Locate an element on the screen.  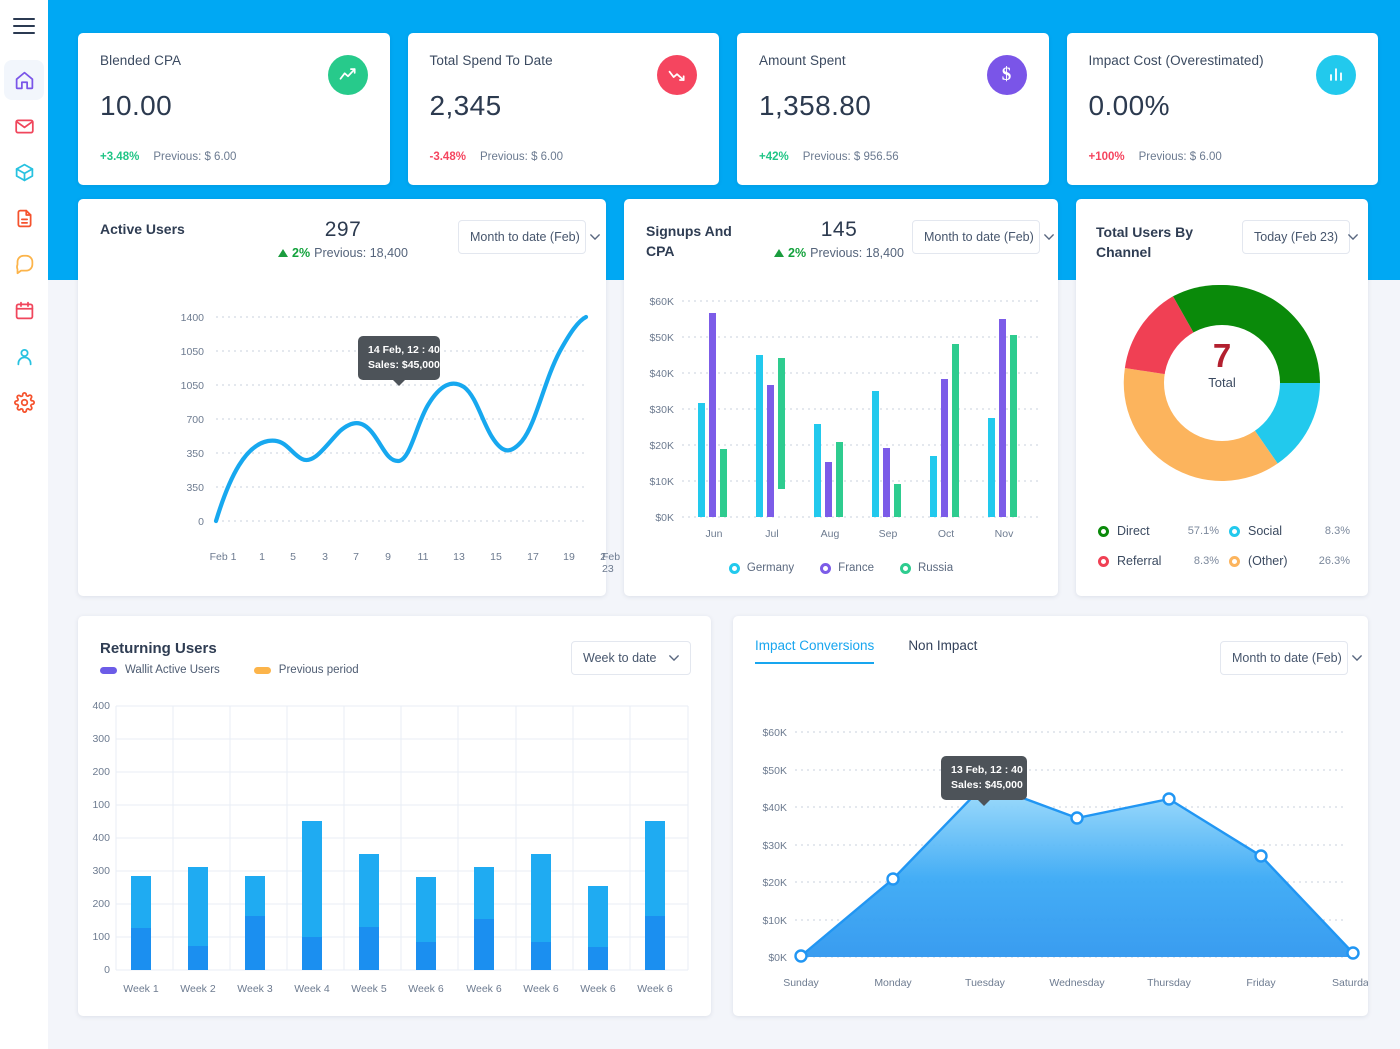
signups-previous: Previous: 18,400 is located at coordinates (857, 253).